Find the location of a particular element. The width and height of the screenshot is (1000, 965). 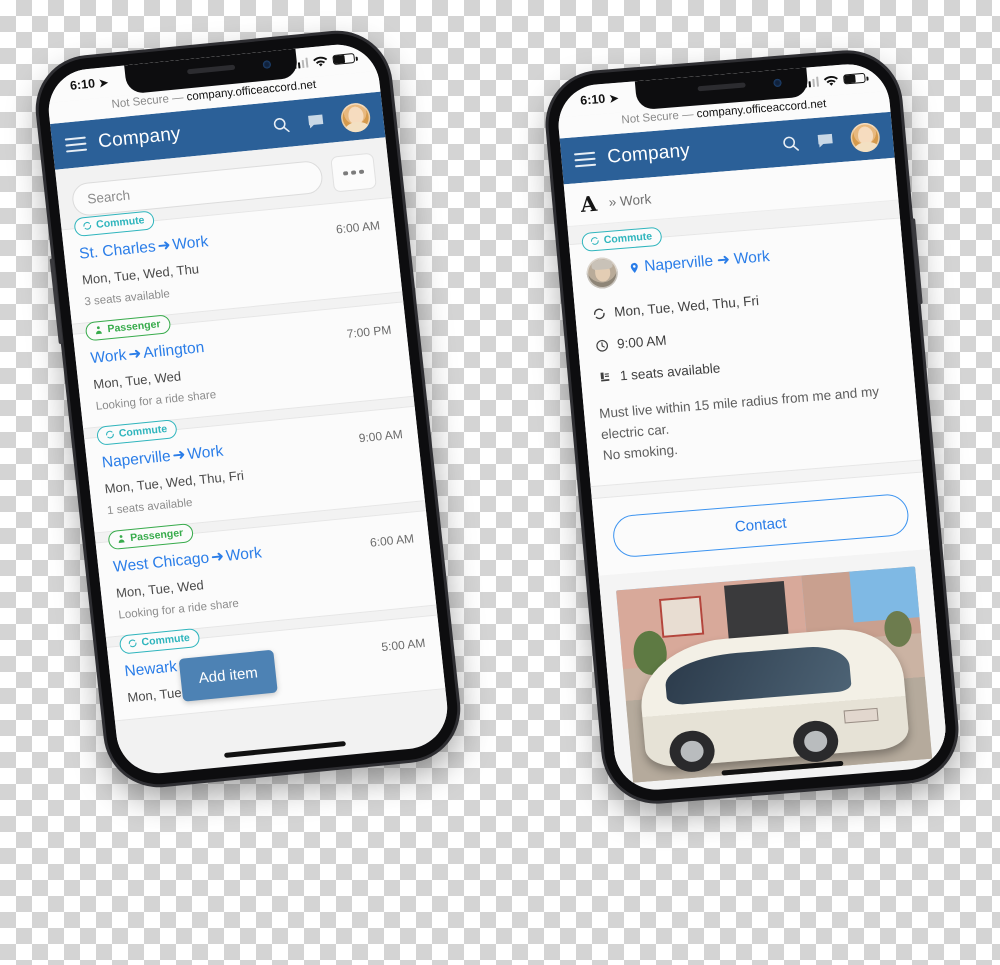

footer-actions: Share Report is located at coordinates (890, 779).